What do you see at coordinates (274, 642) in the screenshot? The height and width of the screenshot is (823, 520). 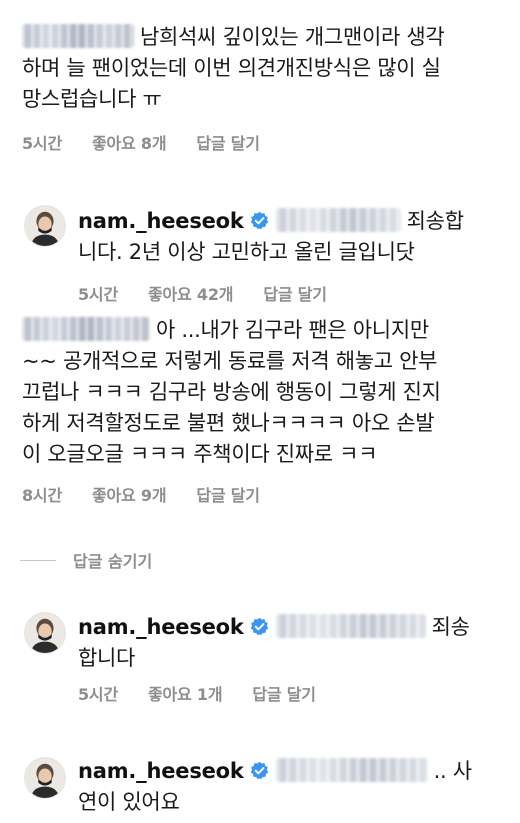 I see `reply-text: nam._heeseok 죄송 합니다` at bounding box center [274, 642].